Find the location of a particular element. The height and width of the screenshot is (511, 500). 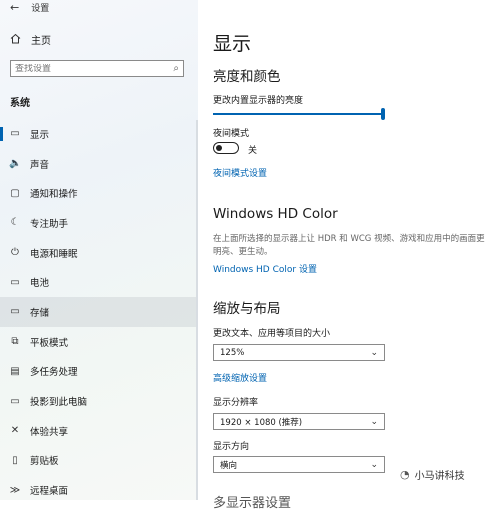

sidebar-item-home: 主页 is located at coordinates (30, 39).